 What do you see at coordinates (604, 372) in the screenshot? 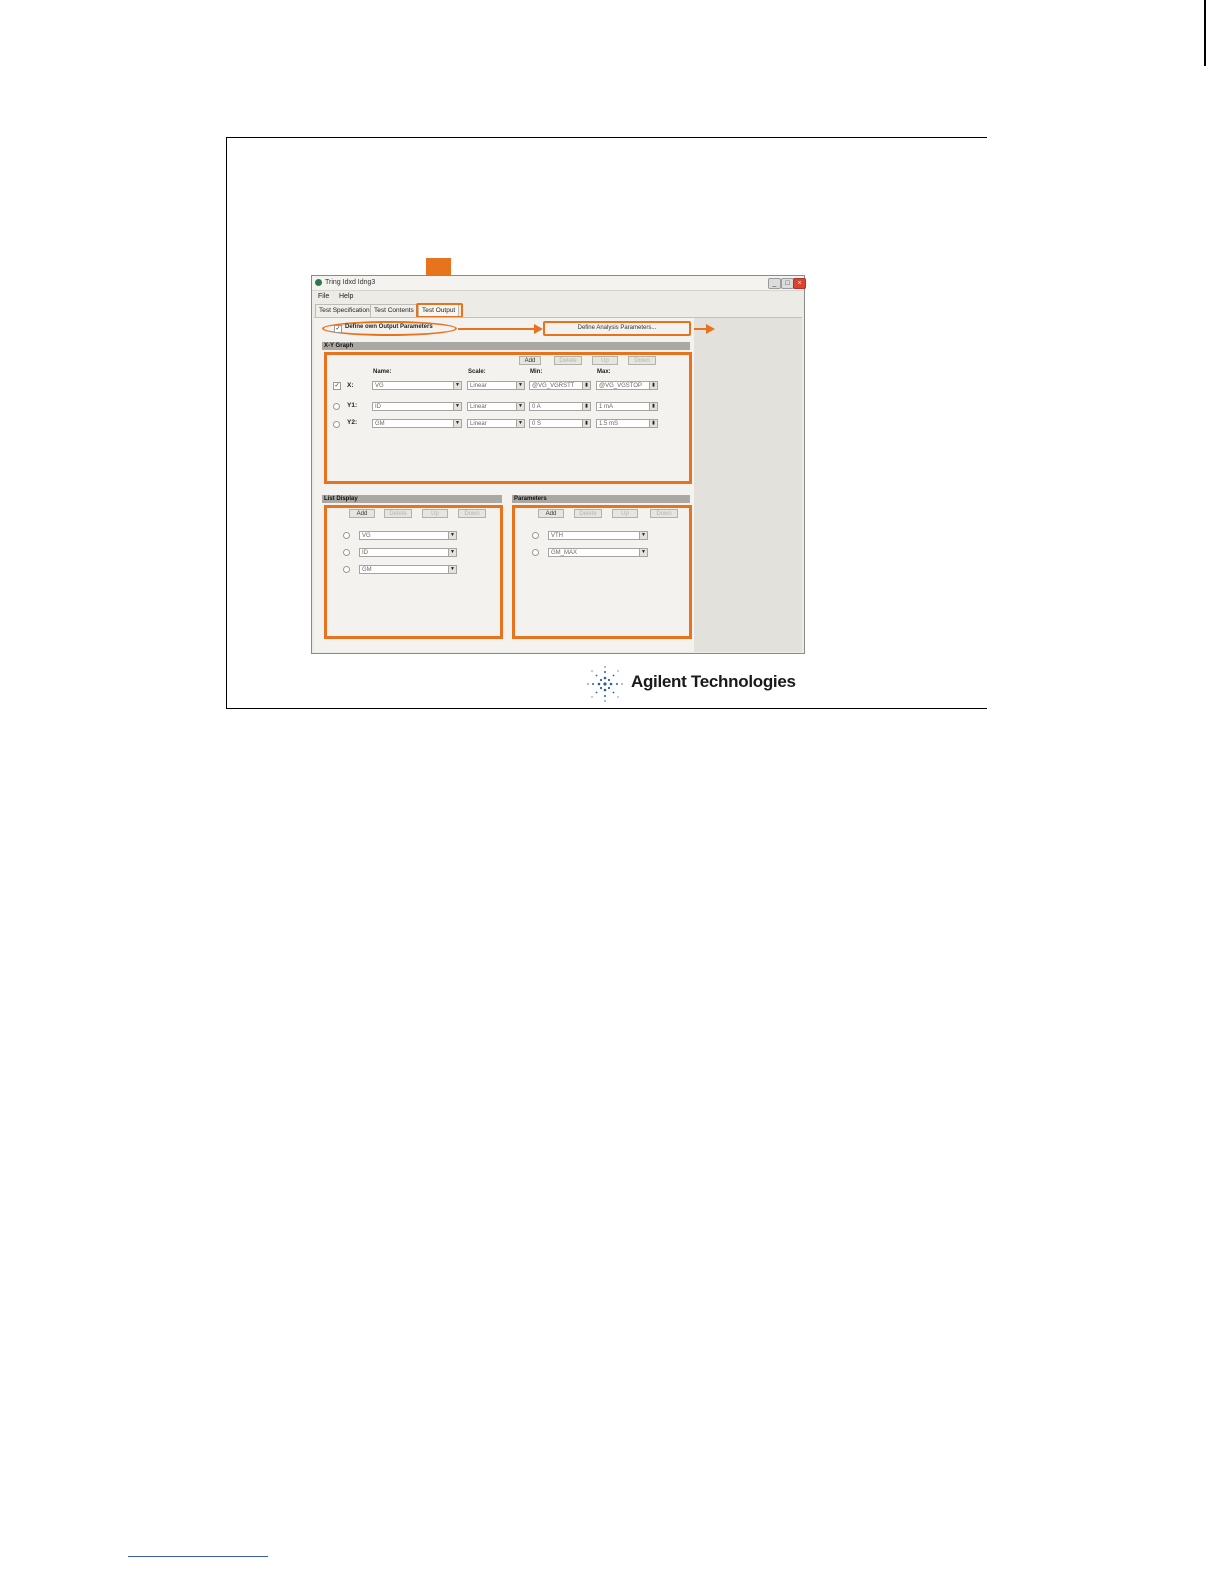
I see `header-max: Max:` at bounding box center [604, 372].